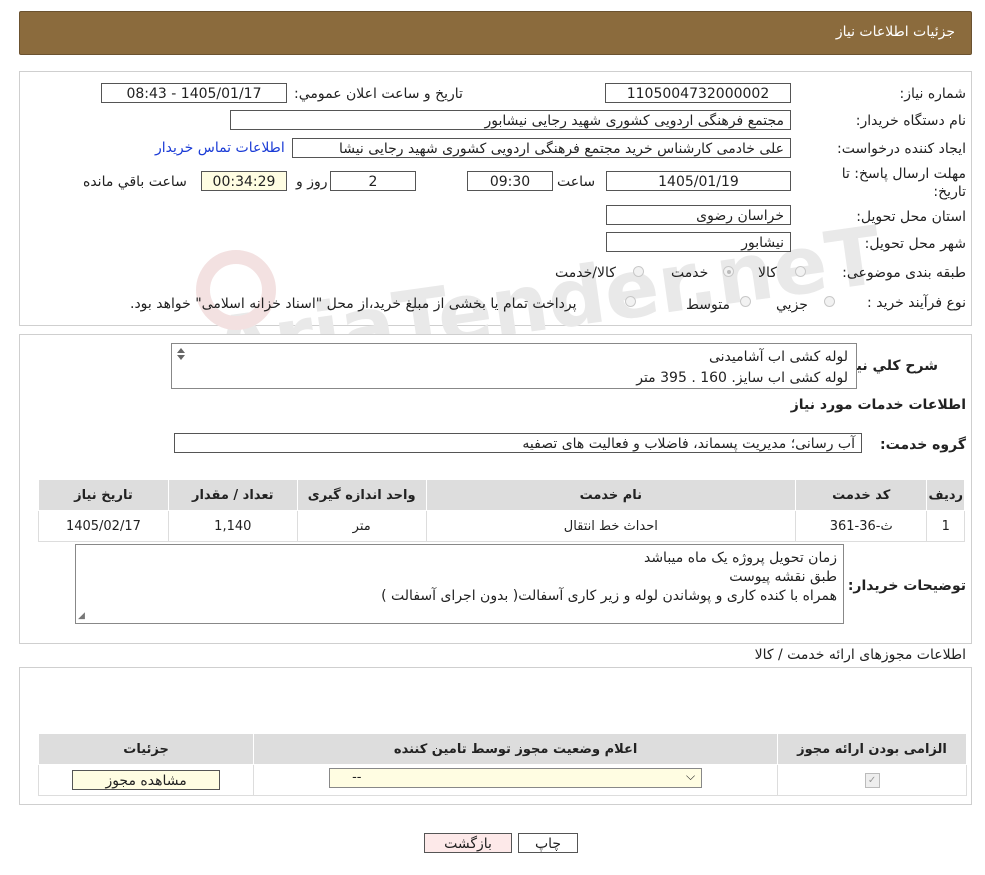 Image resolution: width=985 pixels, height=875 pixels. Describe the element at coordinates (638, 271) in the screenshot. I see `category-radio-goods-service` at that location.